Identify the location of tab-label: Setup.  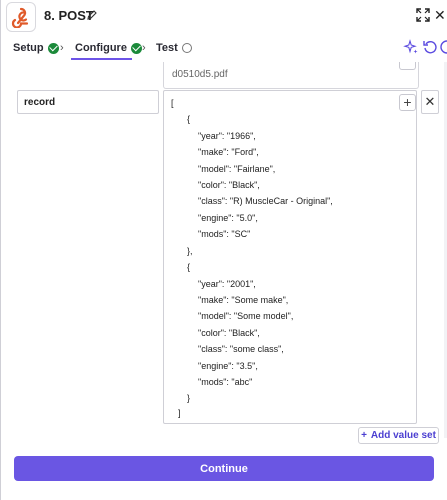
(28, 48).